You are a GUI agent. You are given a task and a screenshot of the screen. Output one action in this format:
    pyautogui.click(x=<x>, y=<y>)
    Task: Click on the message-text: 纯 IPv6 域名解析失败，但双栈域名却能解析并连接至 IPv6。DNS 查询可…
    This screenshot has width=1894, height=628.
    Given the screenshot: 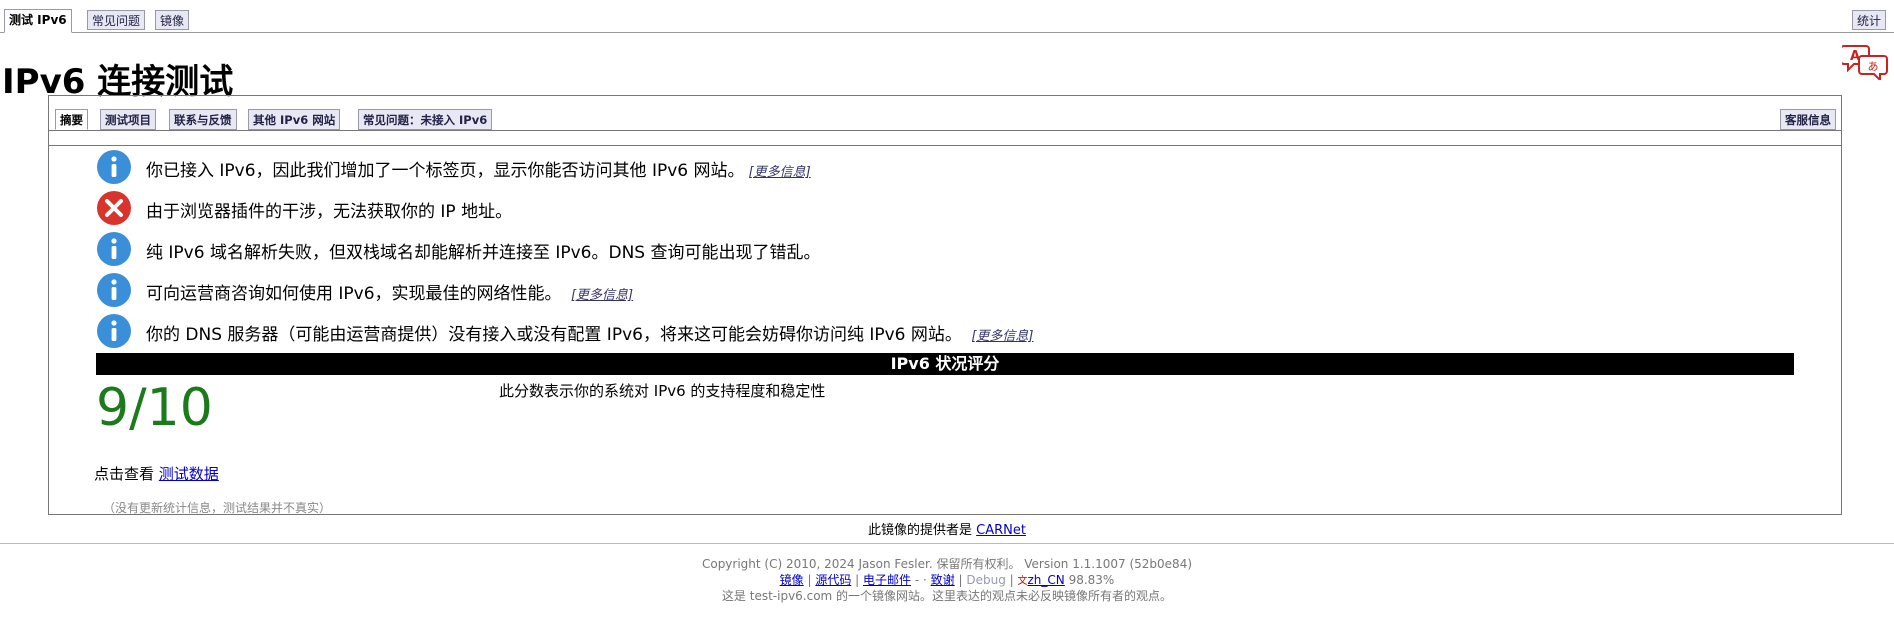 What is the action you would take?
    pyautogui.click(x=483, y=253)
    